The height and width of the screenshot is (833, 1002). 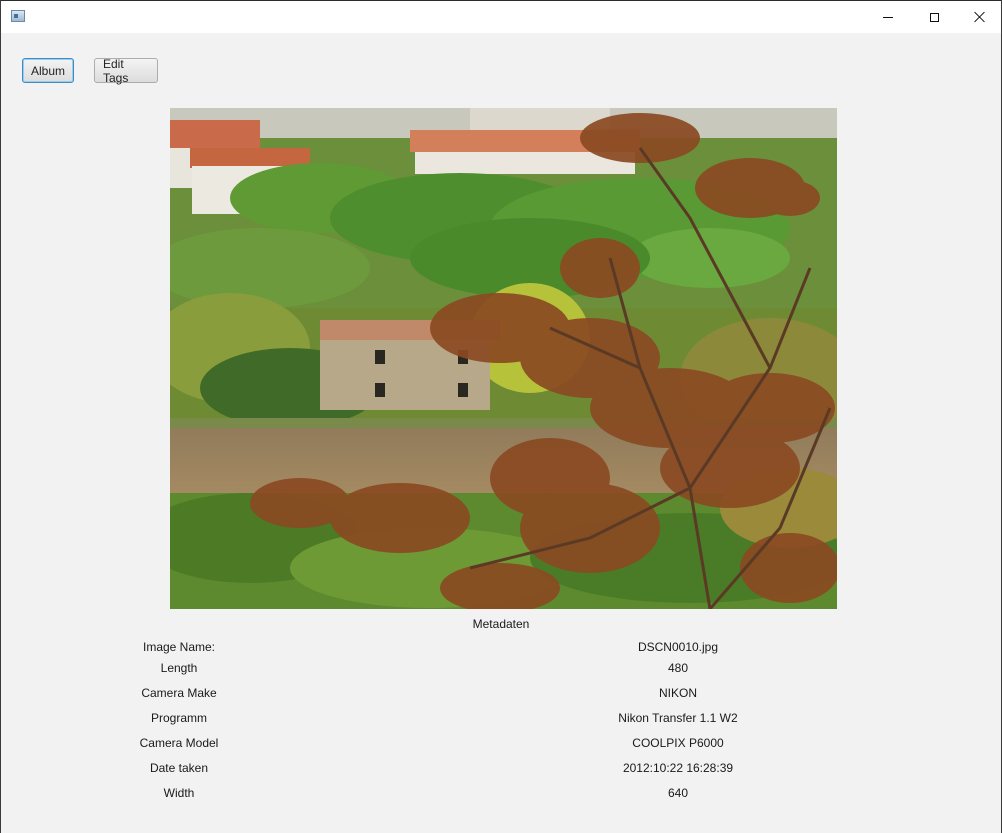 I want to click on metadata-value: 640, so click(x=678, y=793).